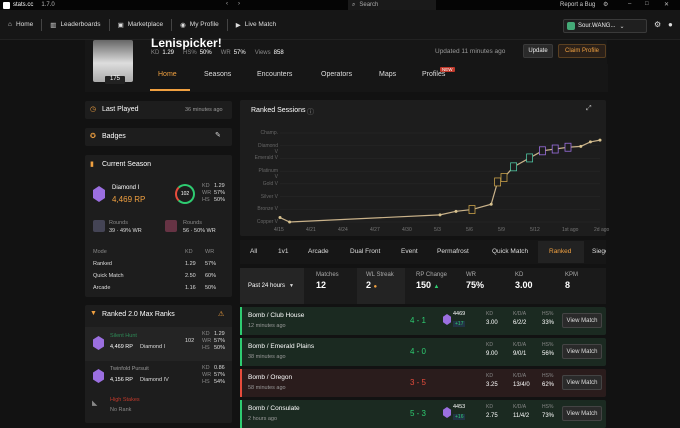  Describe the element at coordinates (318, 251) in the screenshot. I see `filter-arcade: Arcade` at that location.